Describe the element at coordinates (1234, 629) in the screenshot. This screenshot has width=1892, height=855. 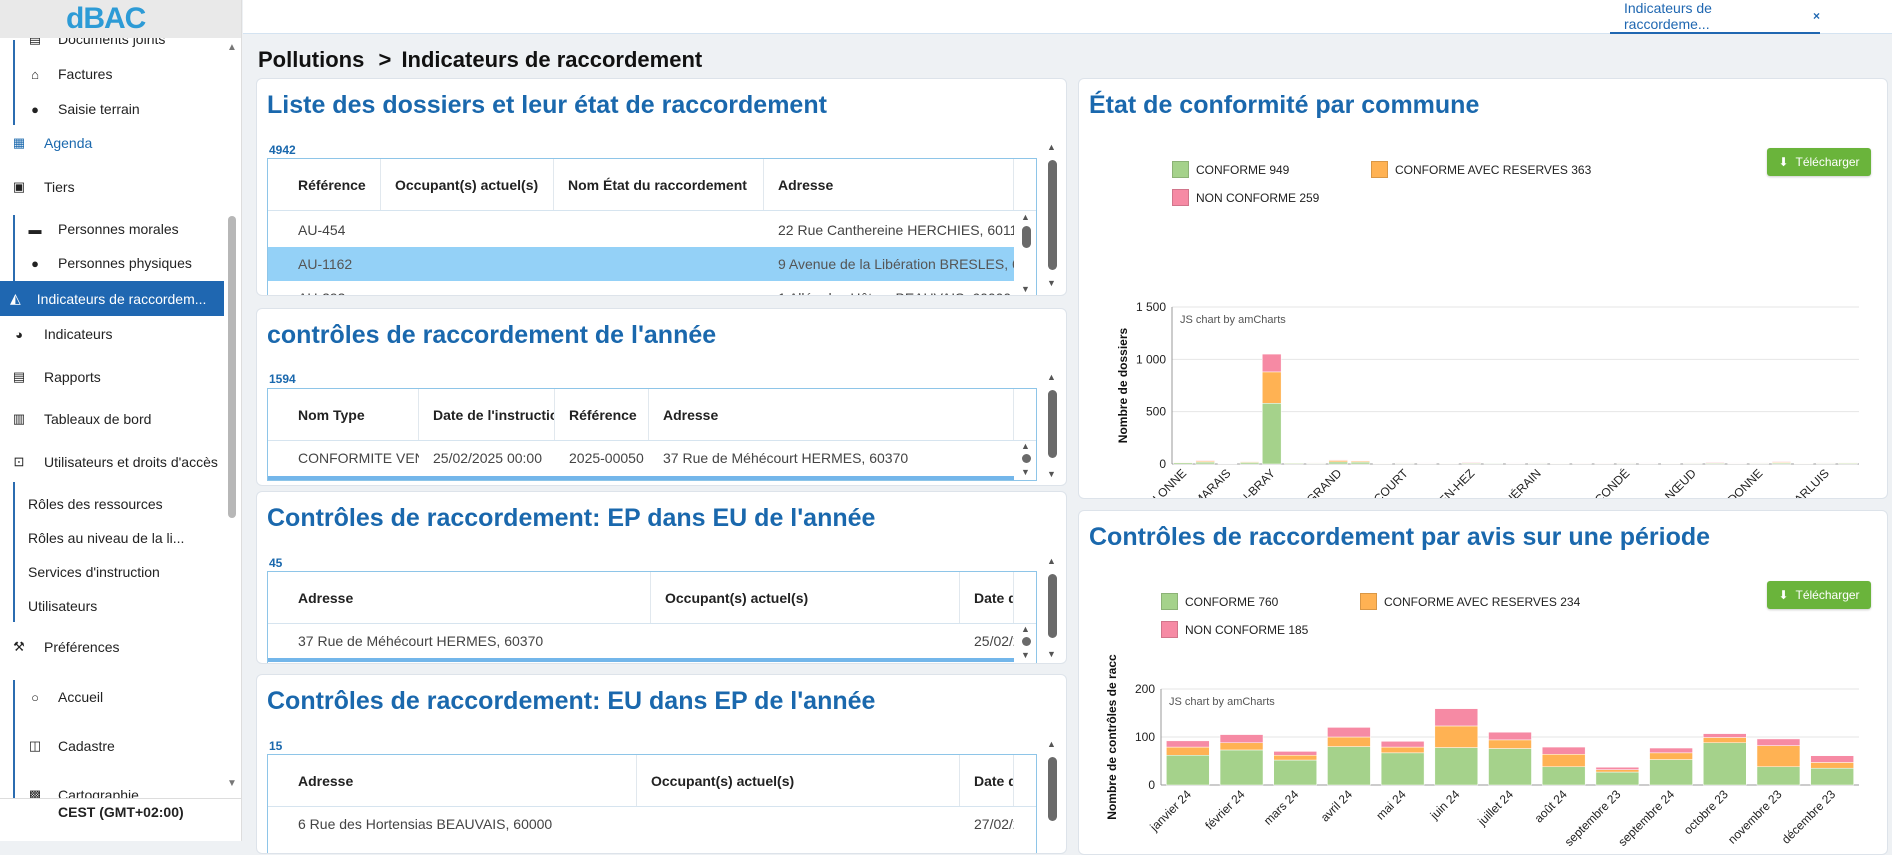
I see `legend-non-conforme: NON CONFORME 185` at that location.